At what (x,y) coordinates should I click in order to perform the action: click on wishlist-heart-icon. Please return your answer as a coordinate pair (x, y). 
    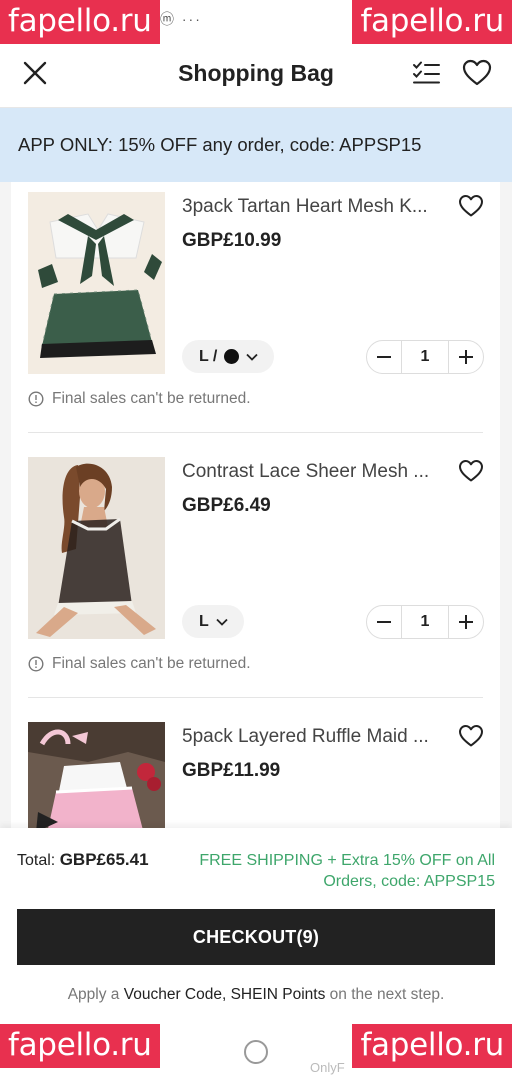
    Looking at the image, I should click on (477, 73).